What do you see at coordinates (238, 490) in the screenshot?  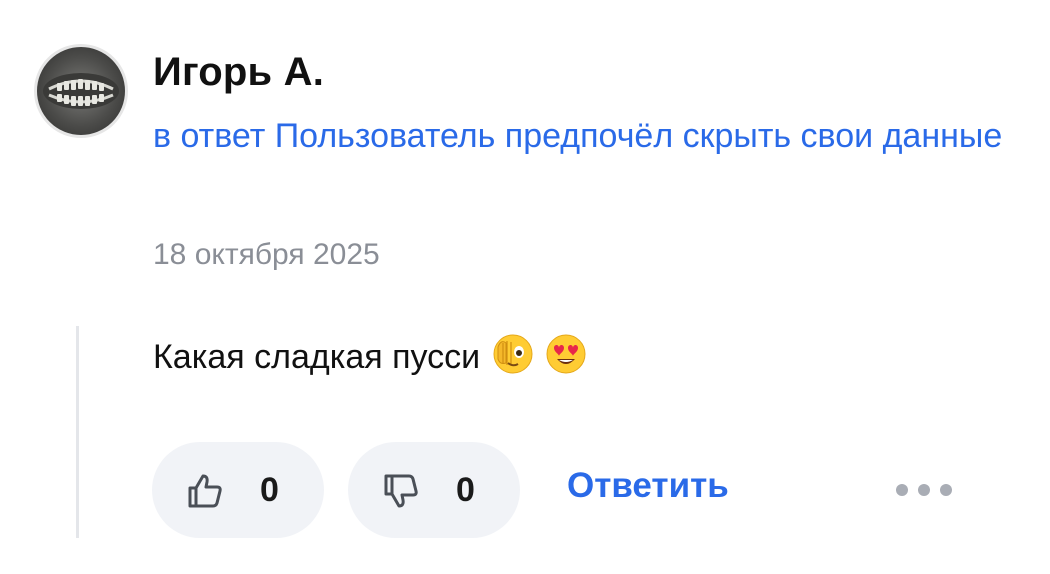 I see `like-button: 0` at bounding box center [238, 490].